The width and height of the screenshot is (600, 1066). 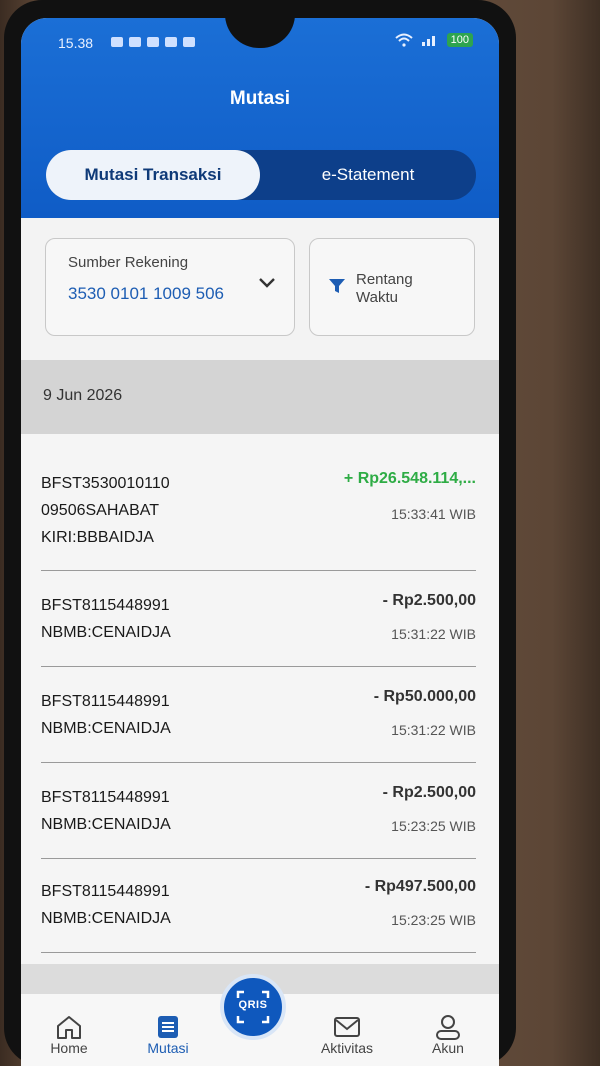 I want to click on notification-icons, so click(x=153, y=42).